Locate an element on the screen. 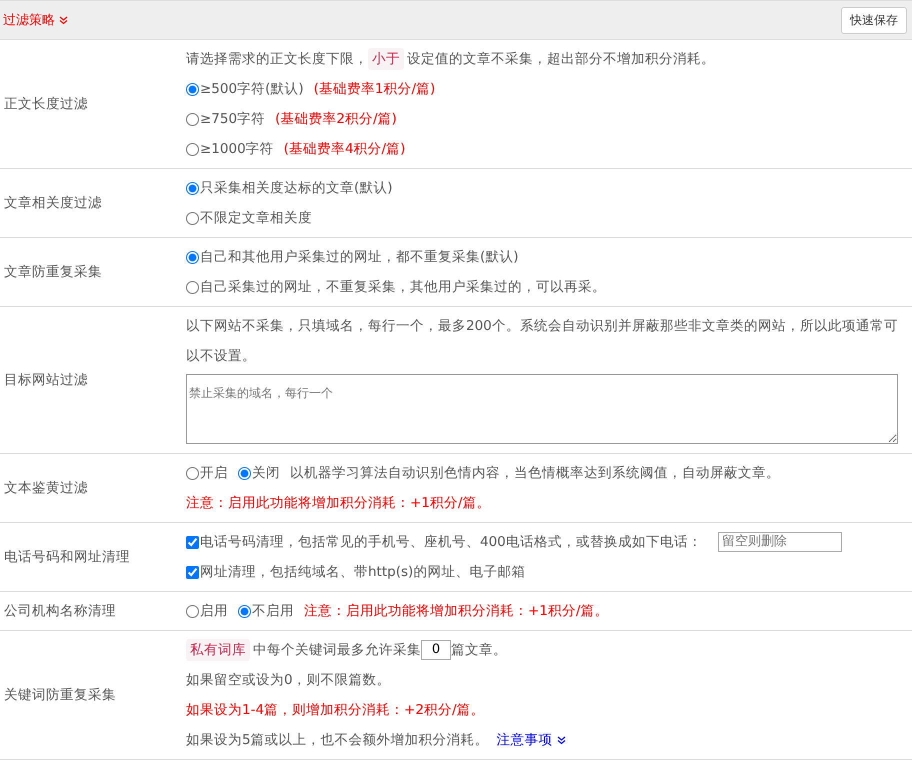  cost-warning: (基础费率4积分/篇) is located at coordinates (345, 149).